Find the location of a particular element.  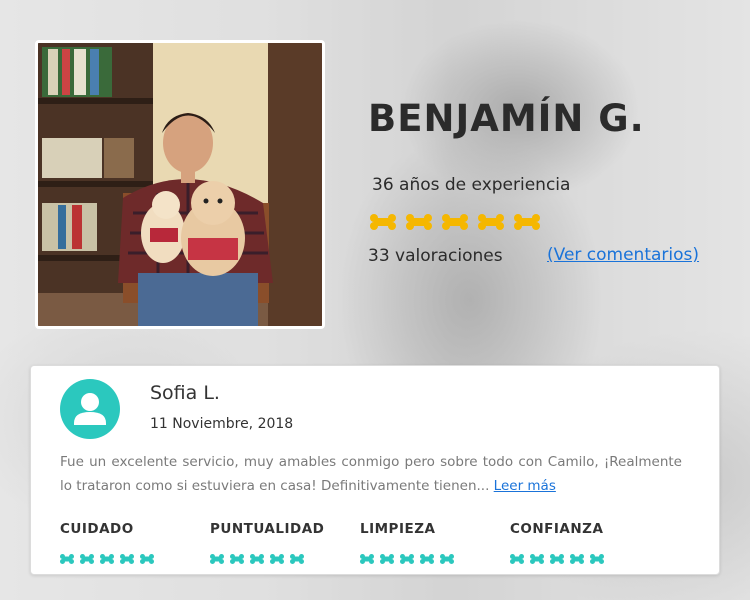

category-label: CONFIANZA is located at coordinates (557, 529).